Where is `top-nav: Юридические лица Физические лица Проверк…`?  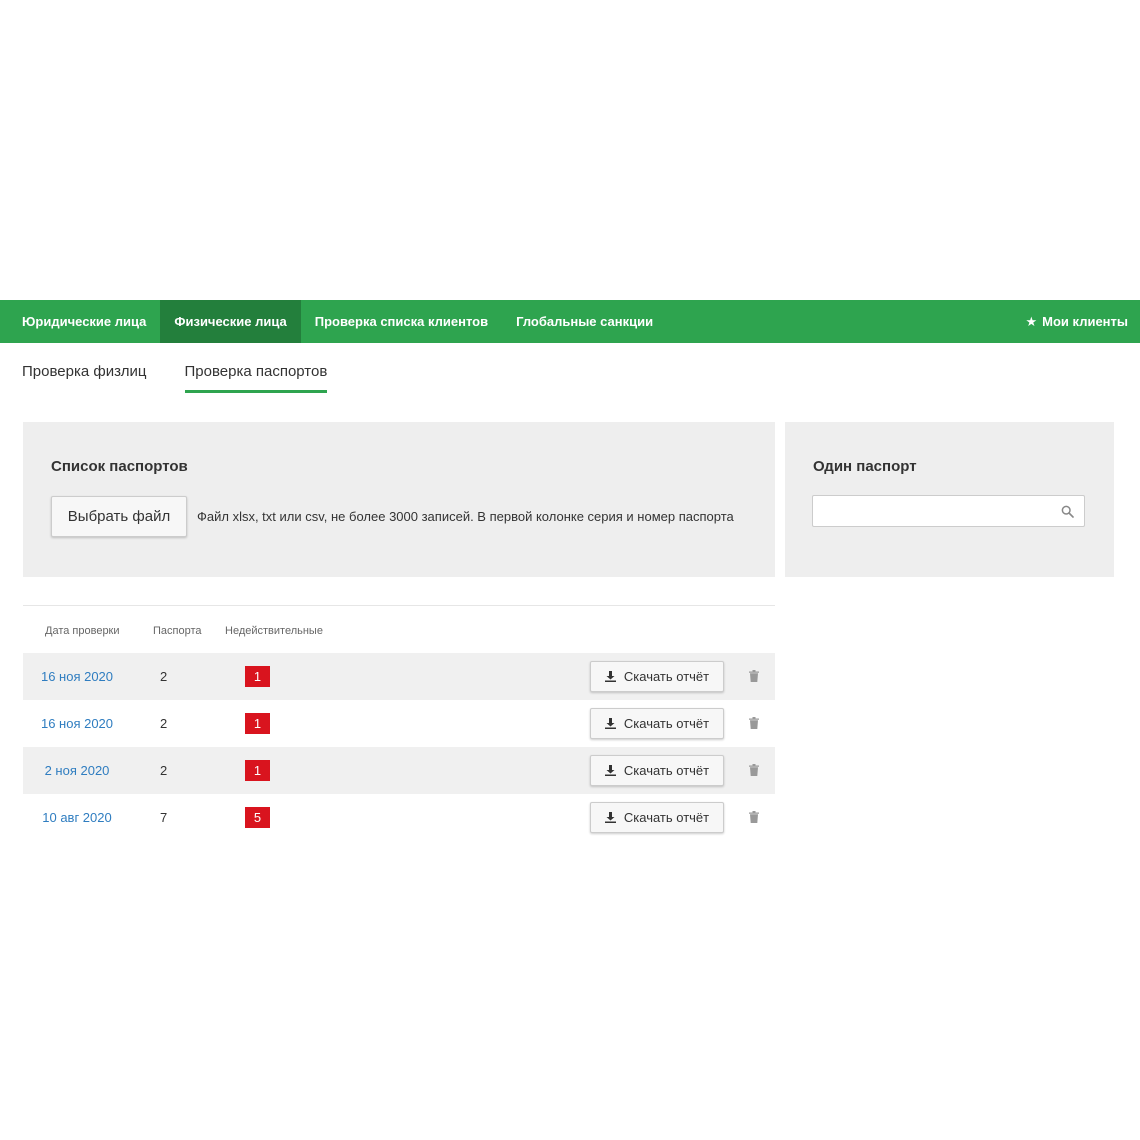 top-nav: Юридические лица Физические лица Проверк… is located at coordinates (570, 321).